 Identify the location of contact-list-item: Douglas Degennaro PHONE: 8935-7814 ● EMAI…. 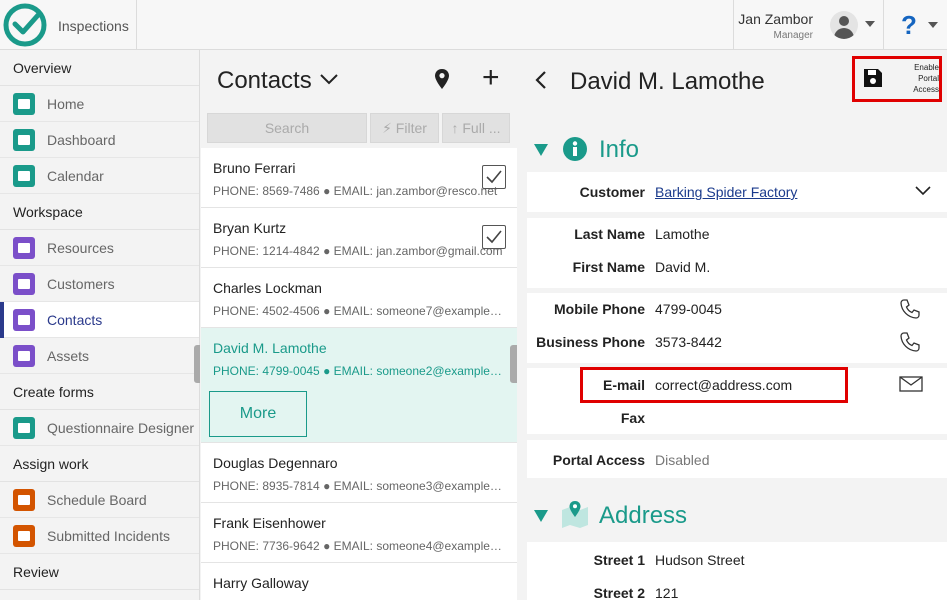
(359, 473).